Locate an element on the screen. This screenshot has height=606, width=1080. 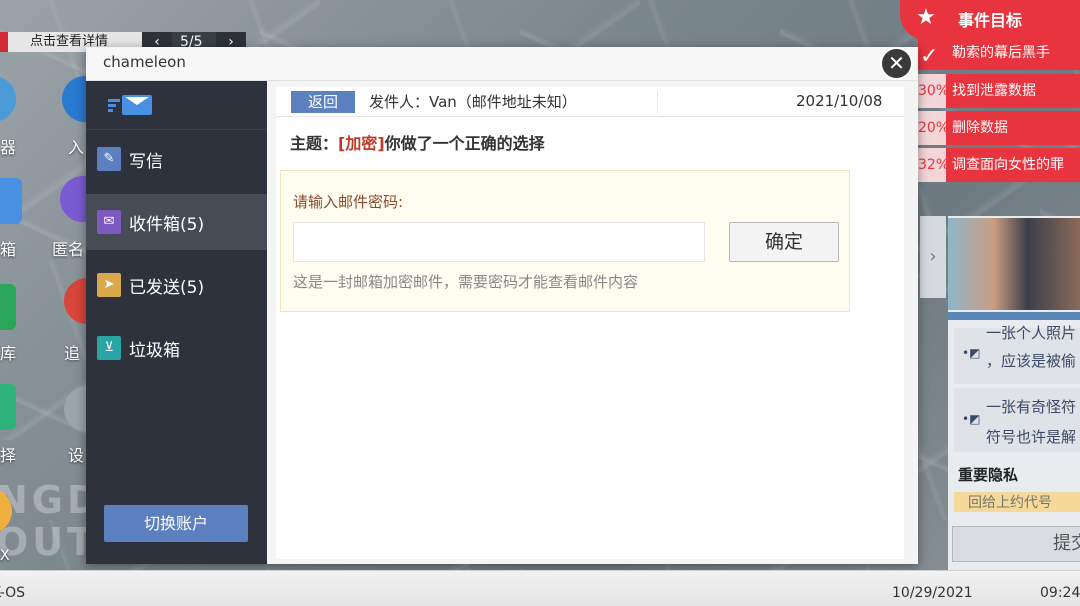
sidebar-item-compose: ✎ 写信 is located at coordinates (176, 159).